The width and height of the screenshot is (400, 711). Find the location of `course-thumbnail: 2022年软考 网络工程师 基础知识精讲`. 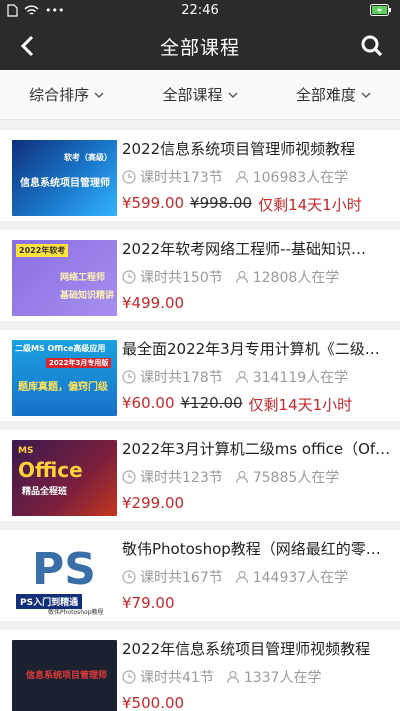

course-thumbnail: 2022年软考 网络工程师 基础知识精讲 is located at coordinates (64, 278).